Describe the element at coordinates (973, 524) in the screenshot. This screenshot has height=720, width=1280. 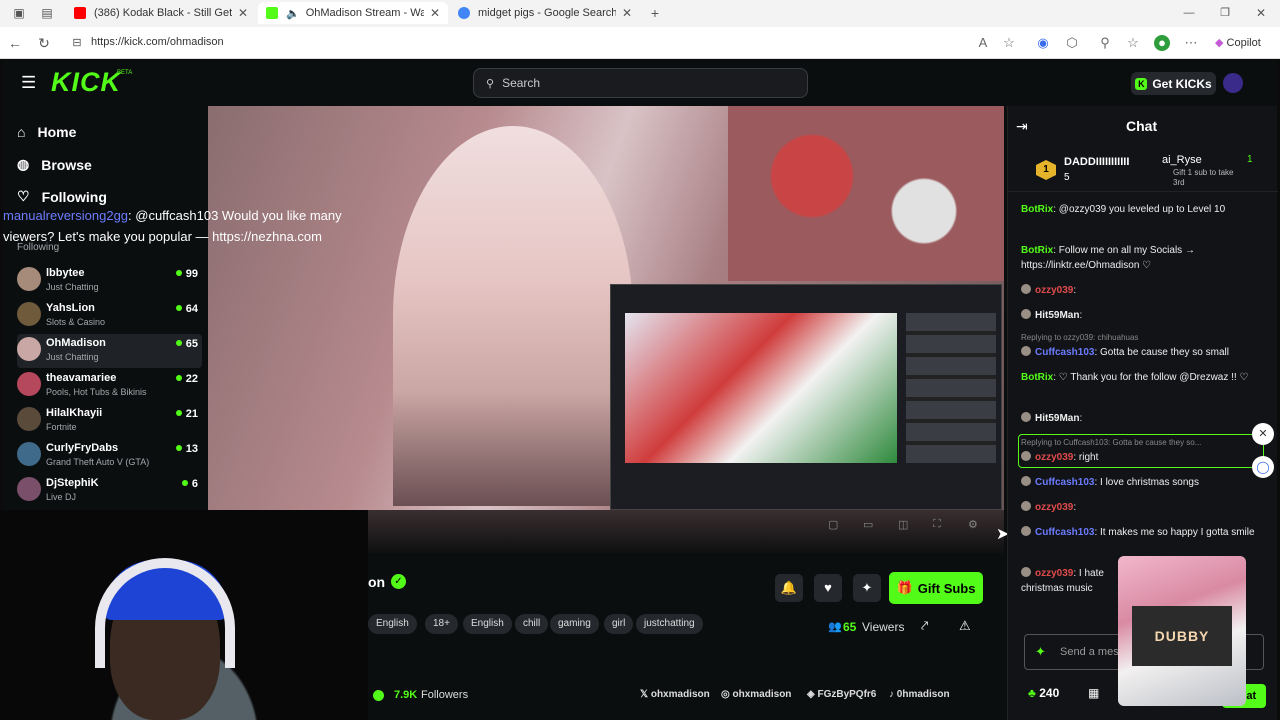
I see `settings-icon: ⚙` at that location.